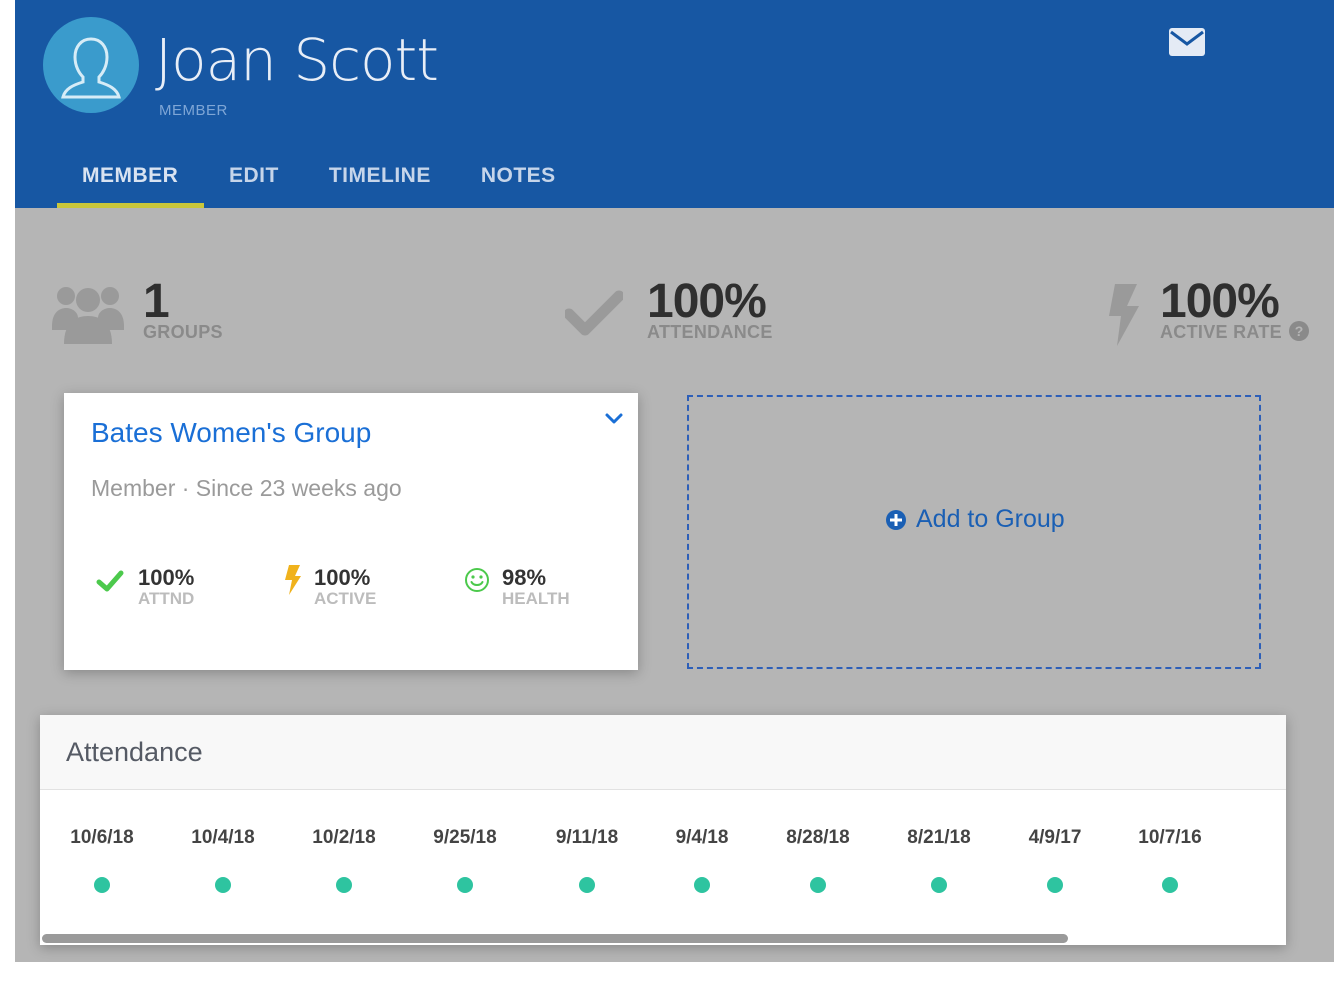 Image resolution: width=1334 pixels, height=984 pixels. I want to click on metric-label: ATTND, so click(166, 598).